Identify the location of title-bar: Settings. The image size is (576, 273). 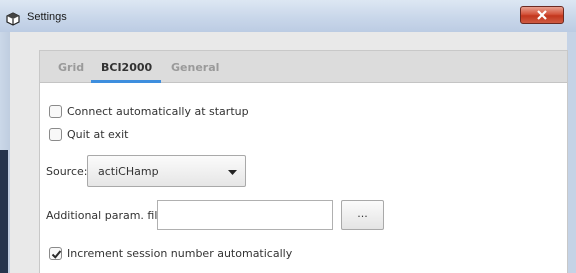
(288, 16).